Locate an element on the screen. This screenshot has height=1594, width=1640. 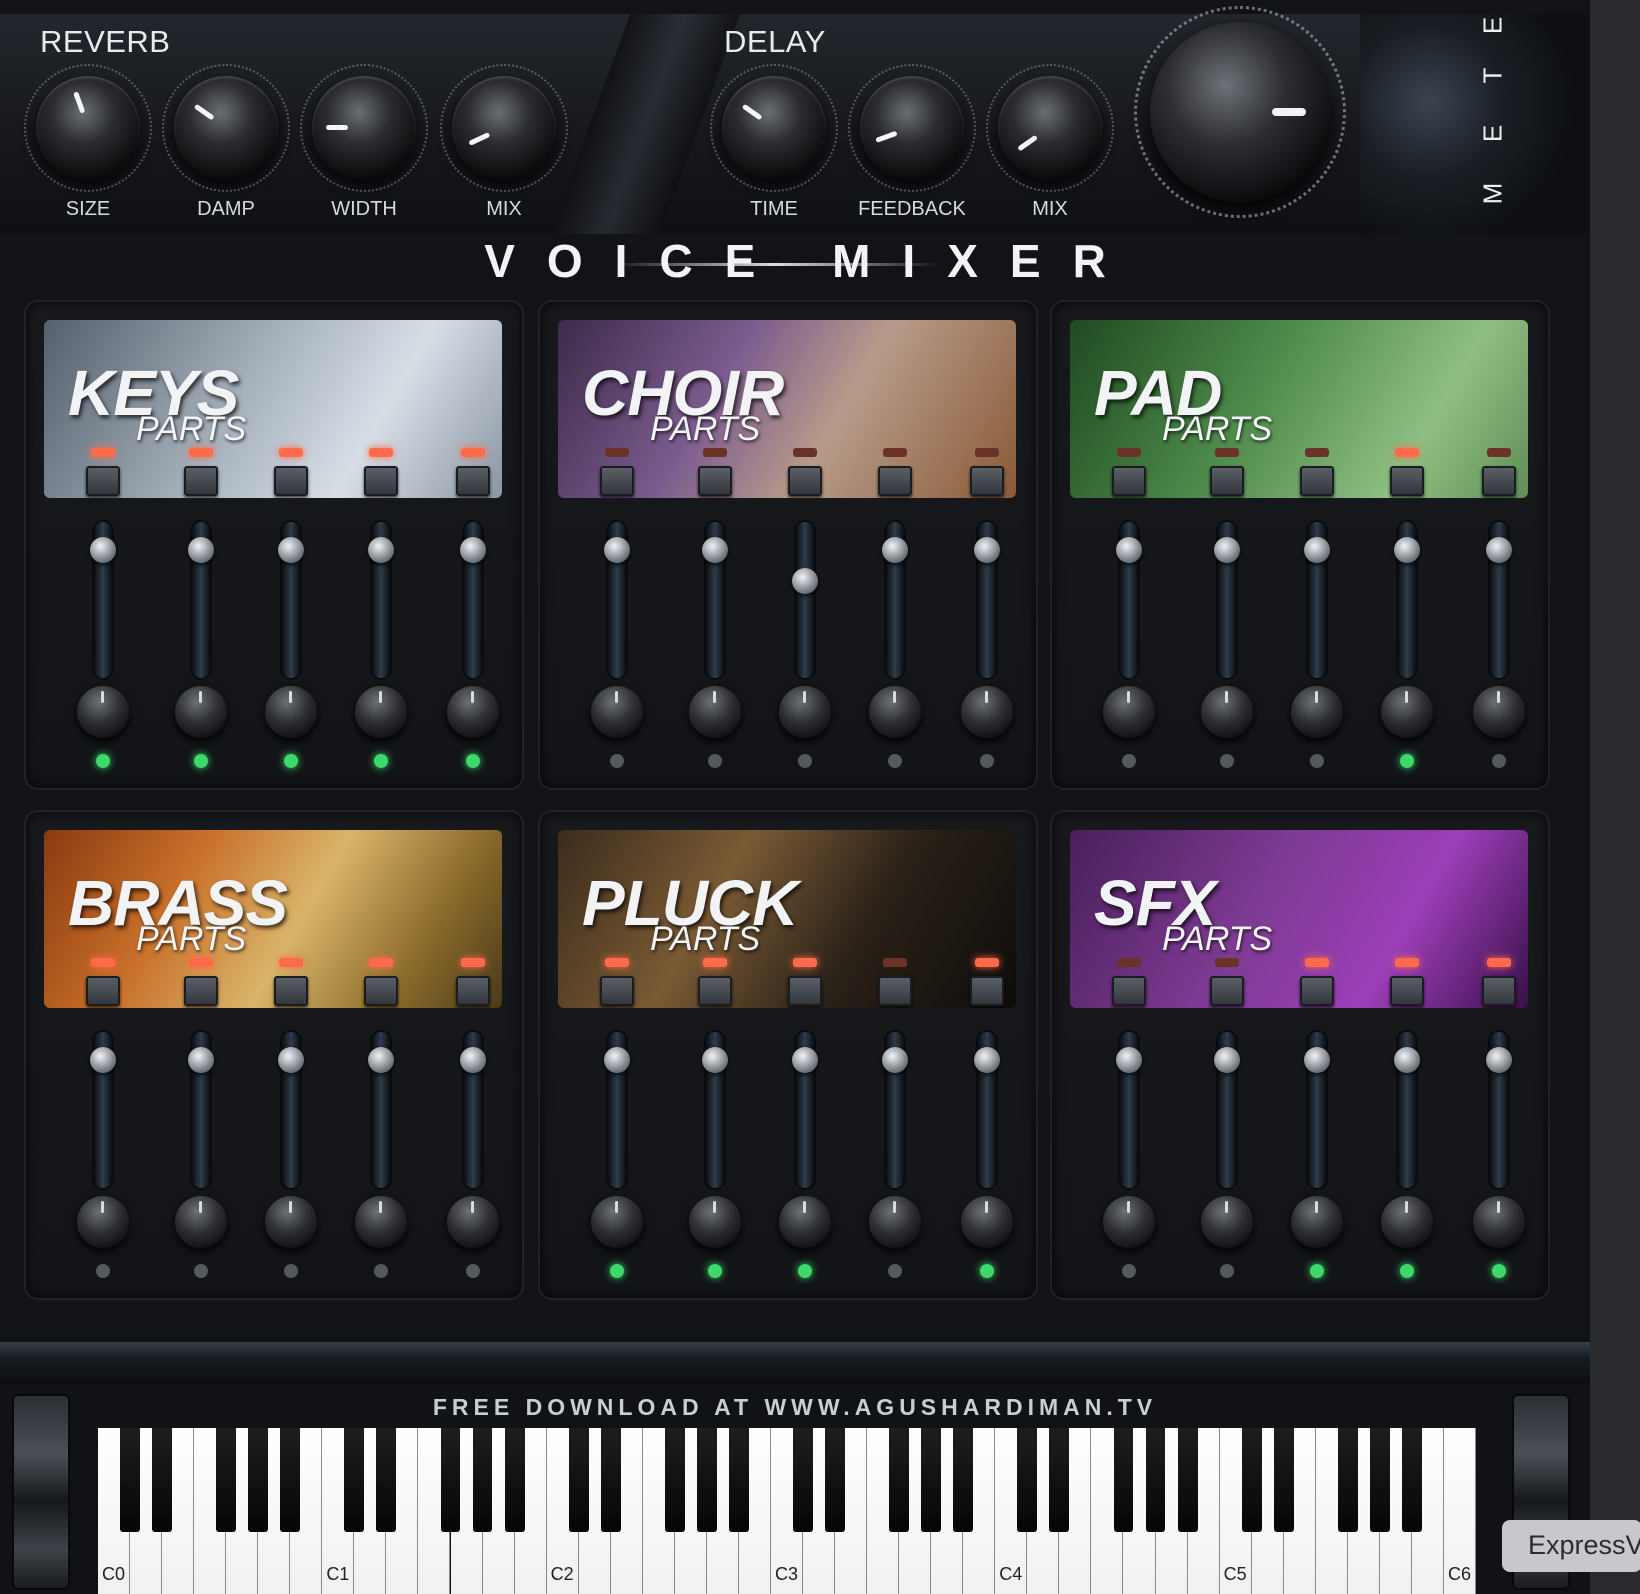
reverb-damp-knob is located at coordinates (226, 128).